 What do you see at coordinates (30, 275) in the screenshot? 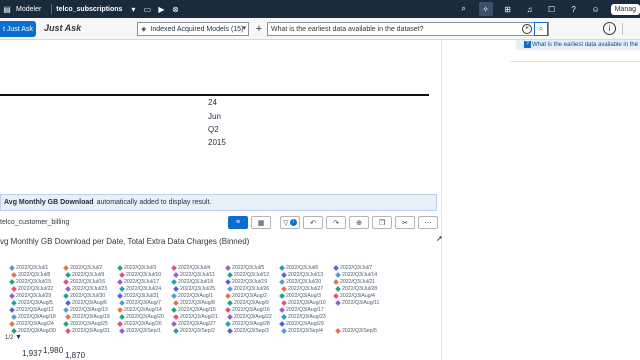
I see `legend-item: 2022/Q3/Jul/8` at bounding box center [30, 275].